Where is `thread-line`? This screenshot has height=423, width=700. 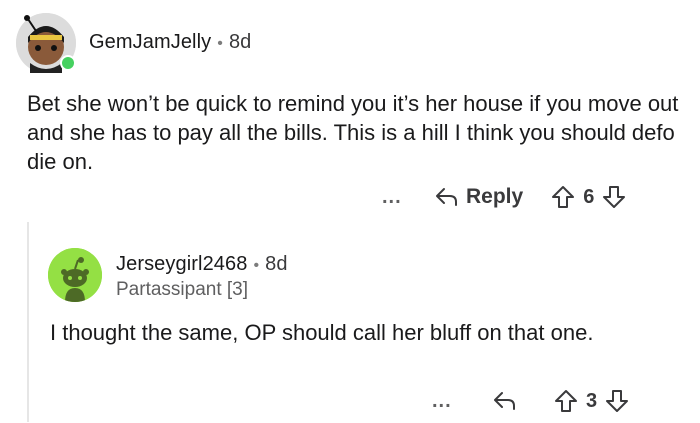 thread-line is located at coordinates (28, 322).